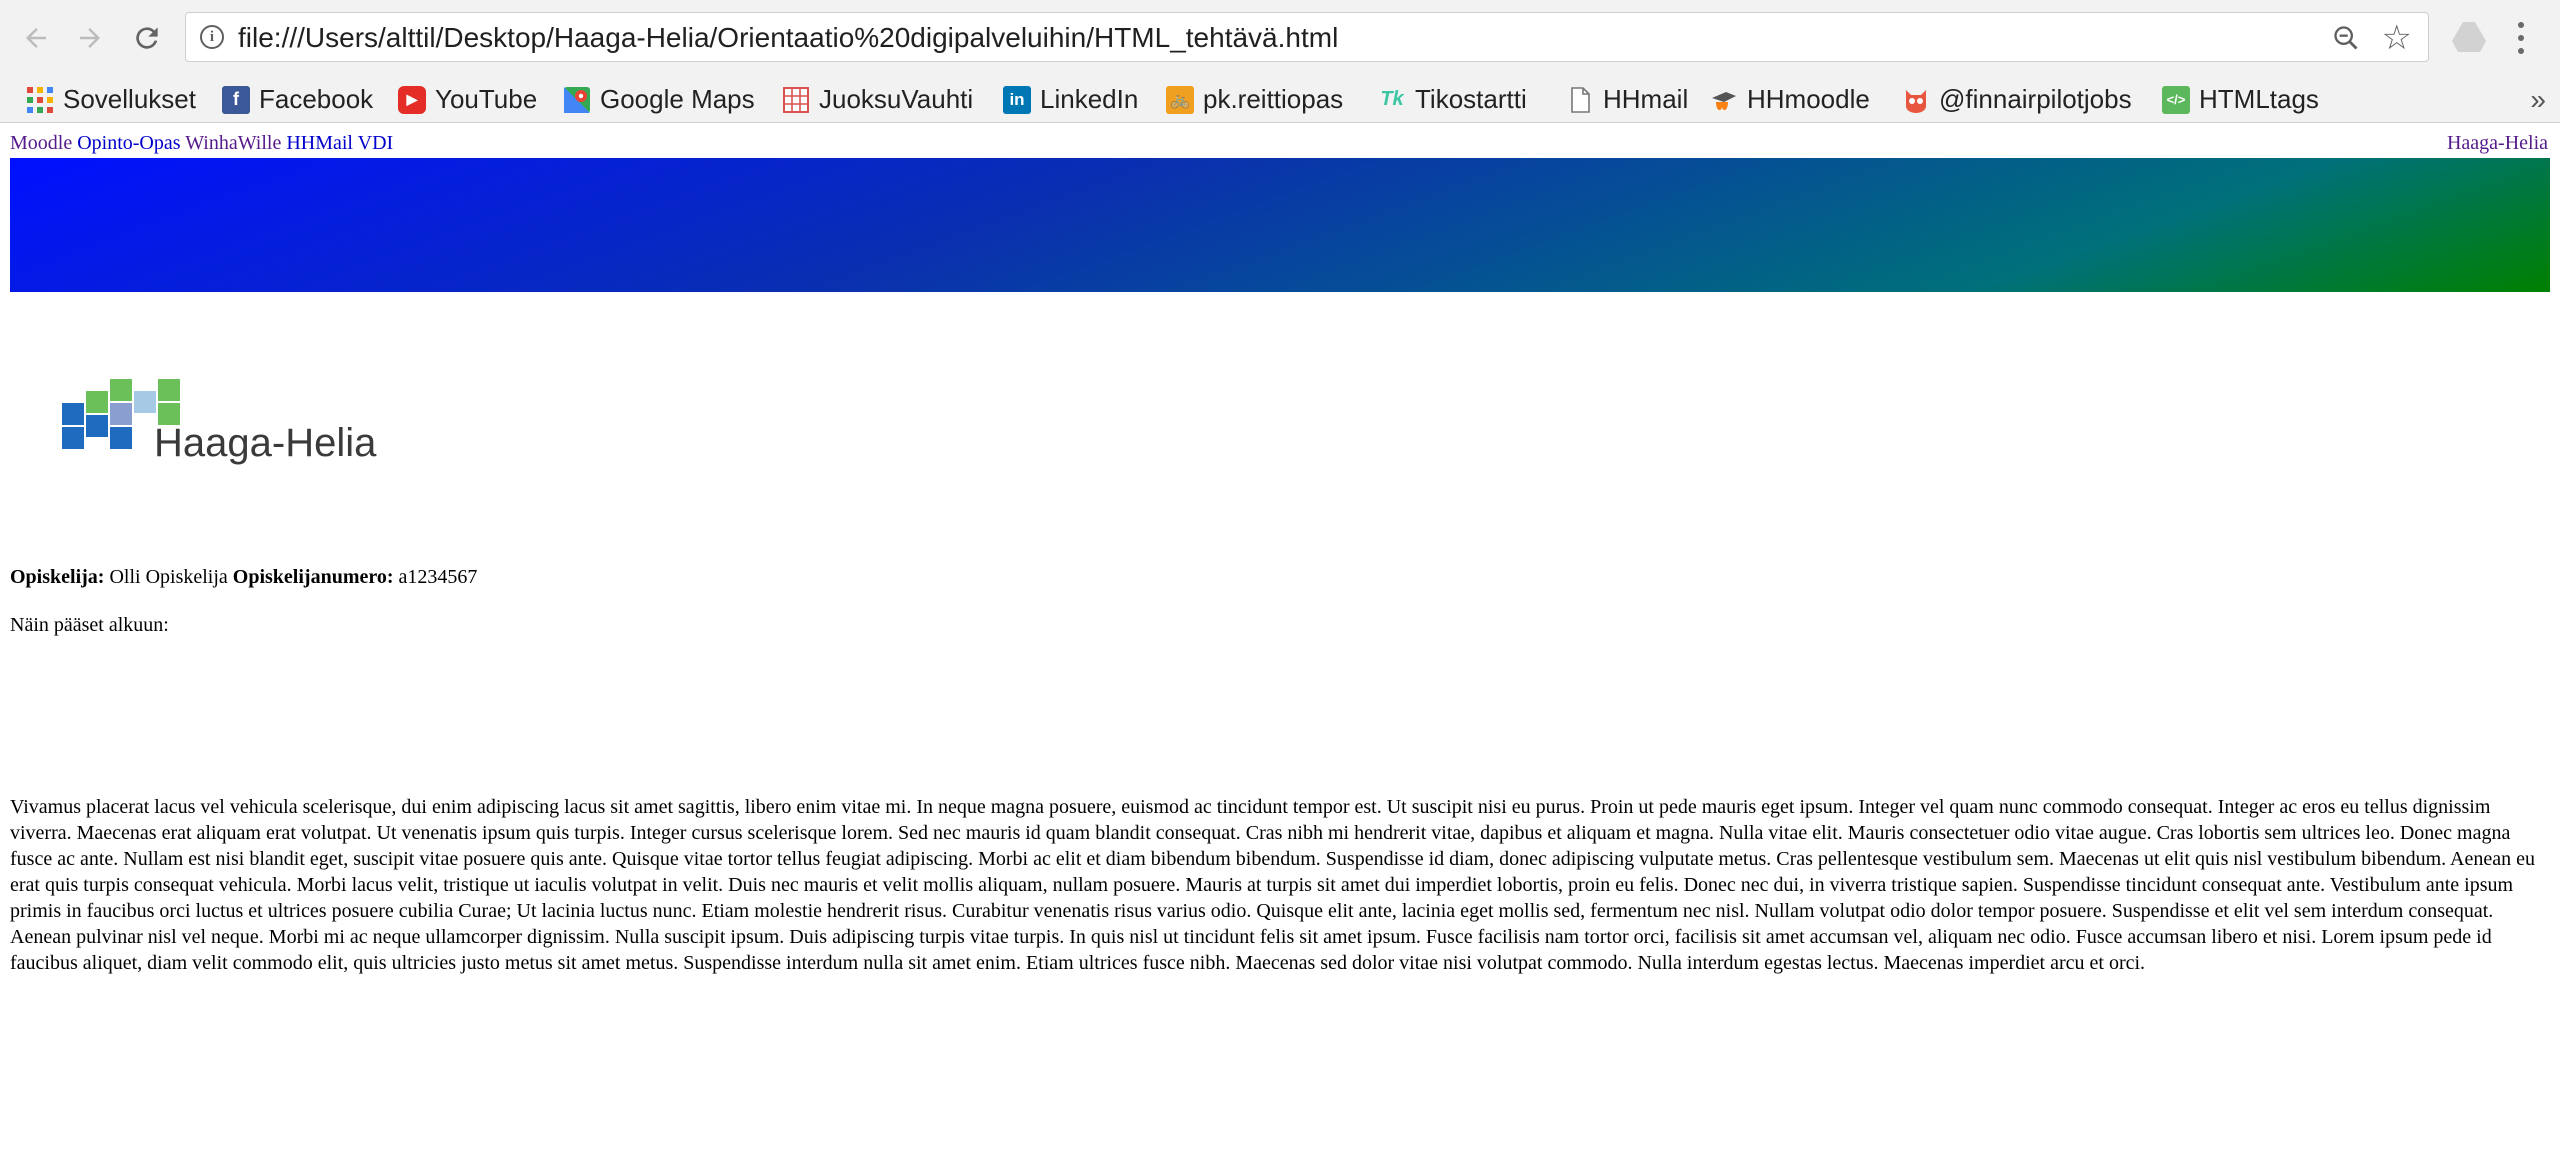  I want to click on browser-menu-icon, so click(2521, 38).